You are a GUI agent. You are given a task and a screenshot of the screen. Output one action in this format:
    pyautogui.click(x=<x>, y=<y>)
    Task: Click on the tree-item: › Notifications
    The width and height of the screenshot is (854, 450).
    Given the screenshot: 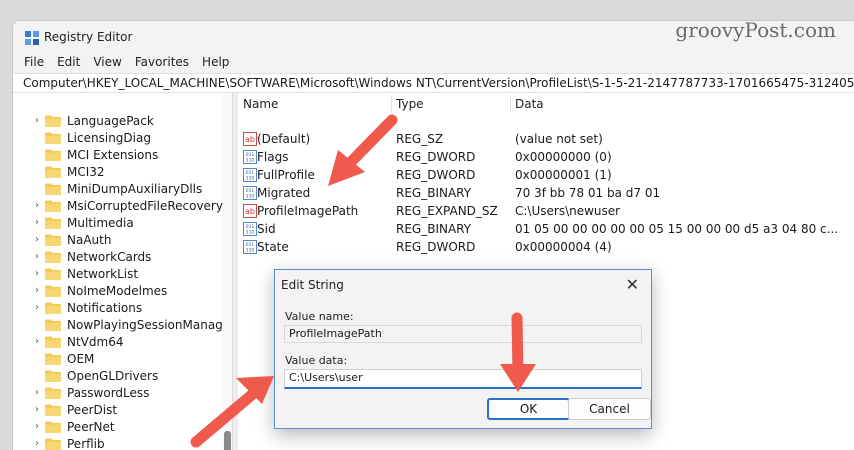 What is the action you would take?
    pyautogui.click(x=86, y=307)
    